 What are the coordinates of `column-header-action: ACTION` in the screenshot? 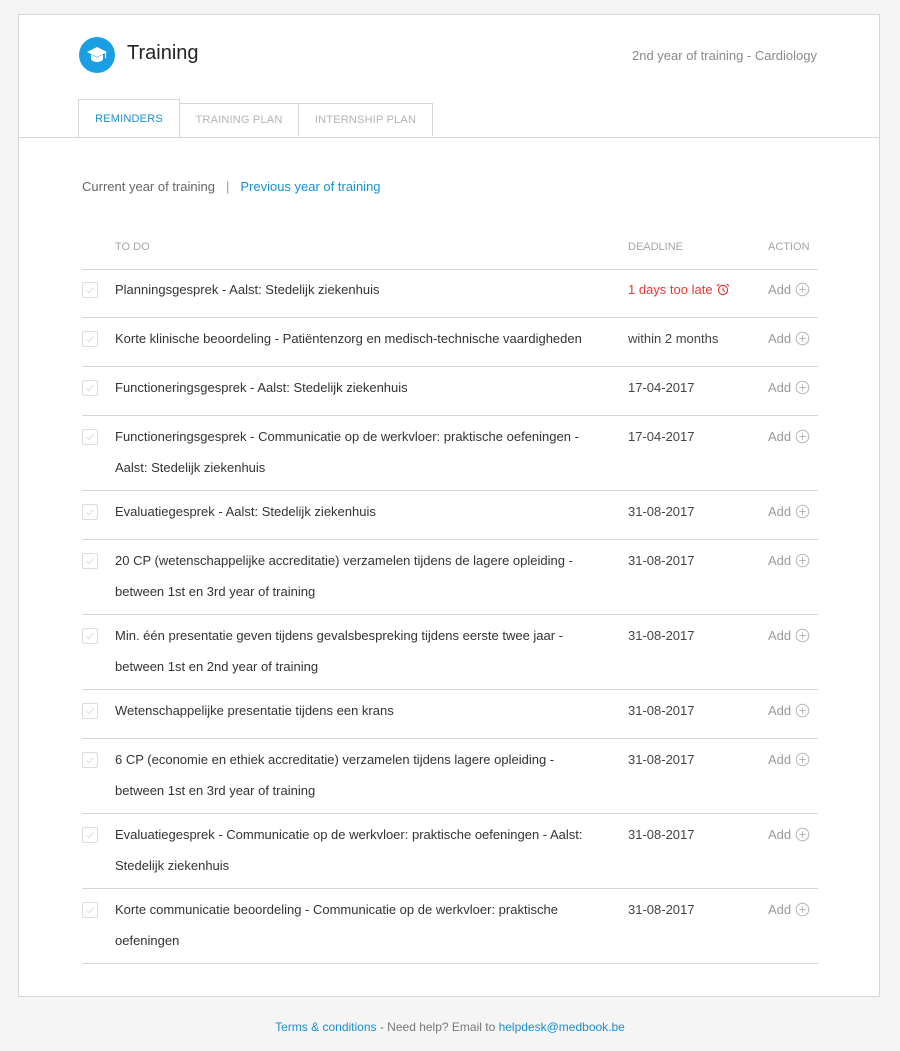 It's located at (789, 247).